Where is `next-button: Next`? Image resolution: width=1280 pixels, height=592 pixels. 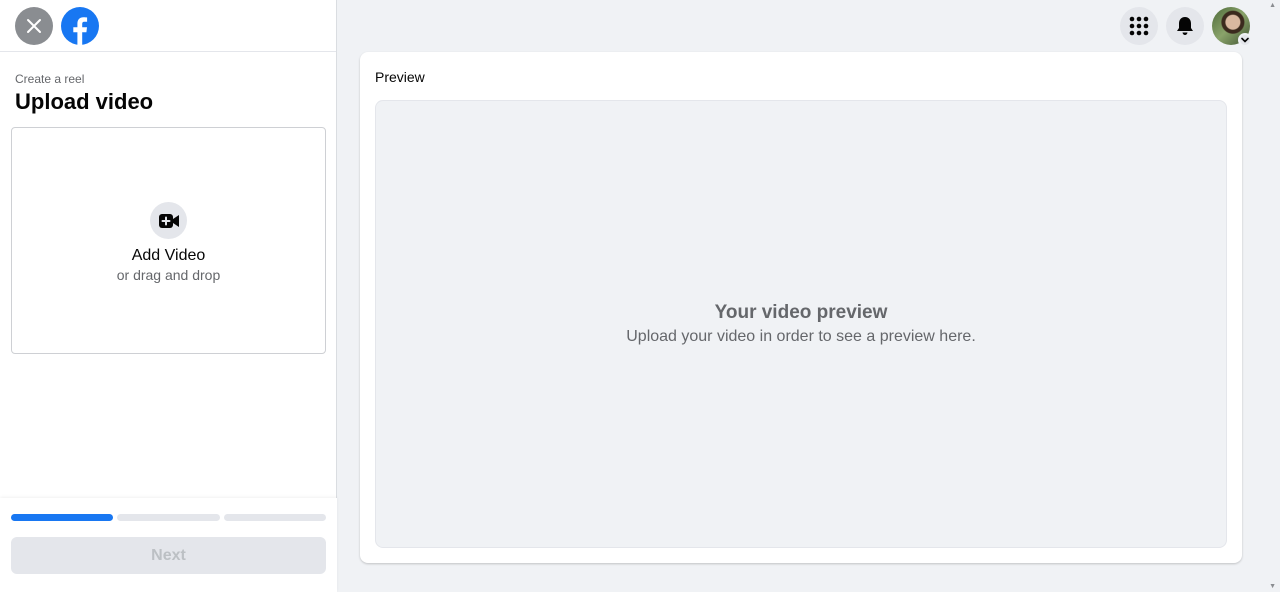
next-button: Next is located at coordinates (168, 555).